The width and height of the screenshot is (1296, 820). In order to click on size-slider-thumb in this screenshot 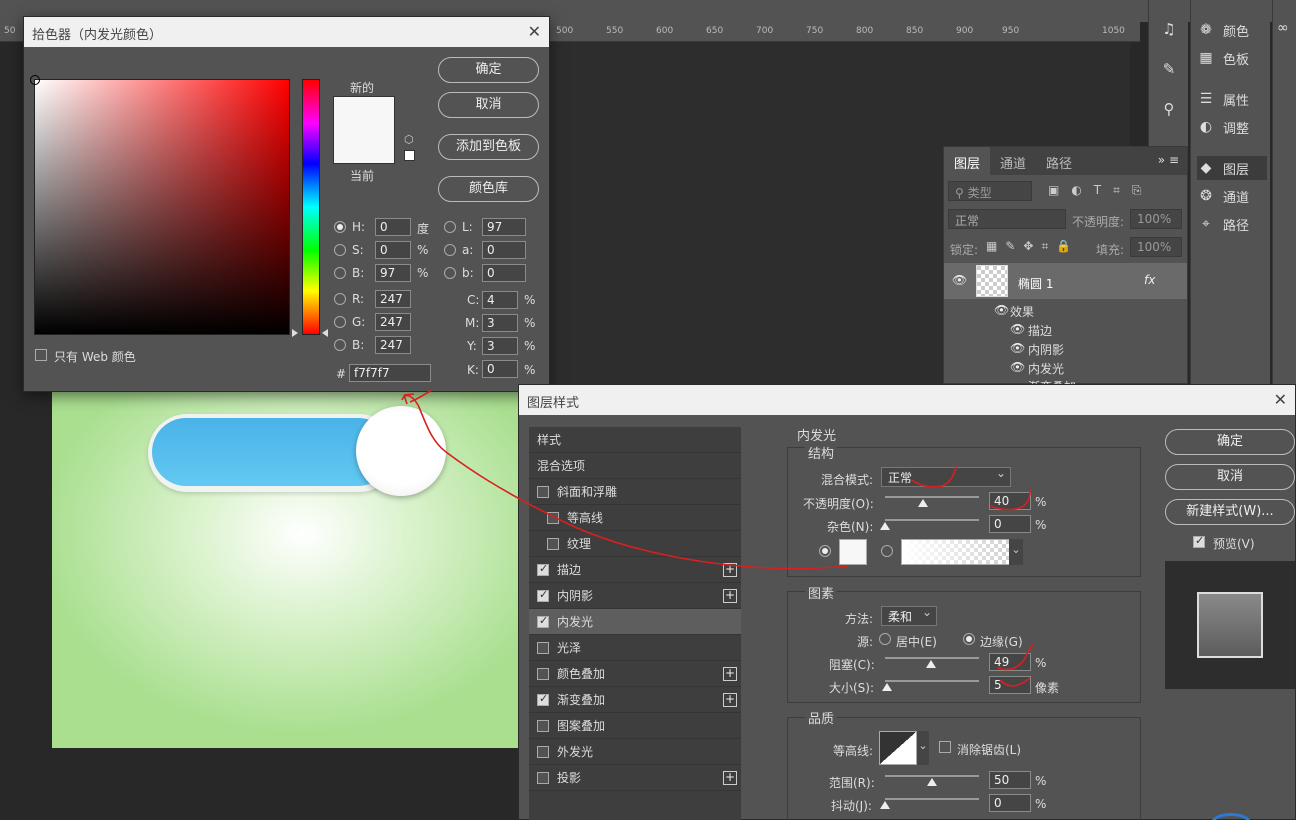, I will do `click(886, 687)`.